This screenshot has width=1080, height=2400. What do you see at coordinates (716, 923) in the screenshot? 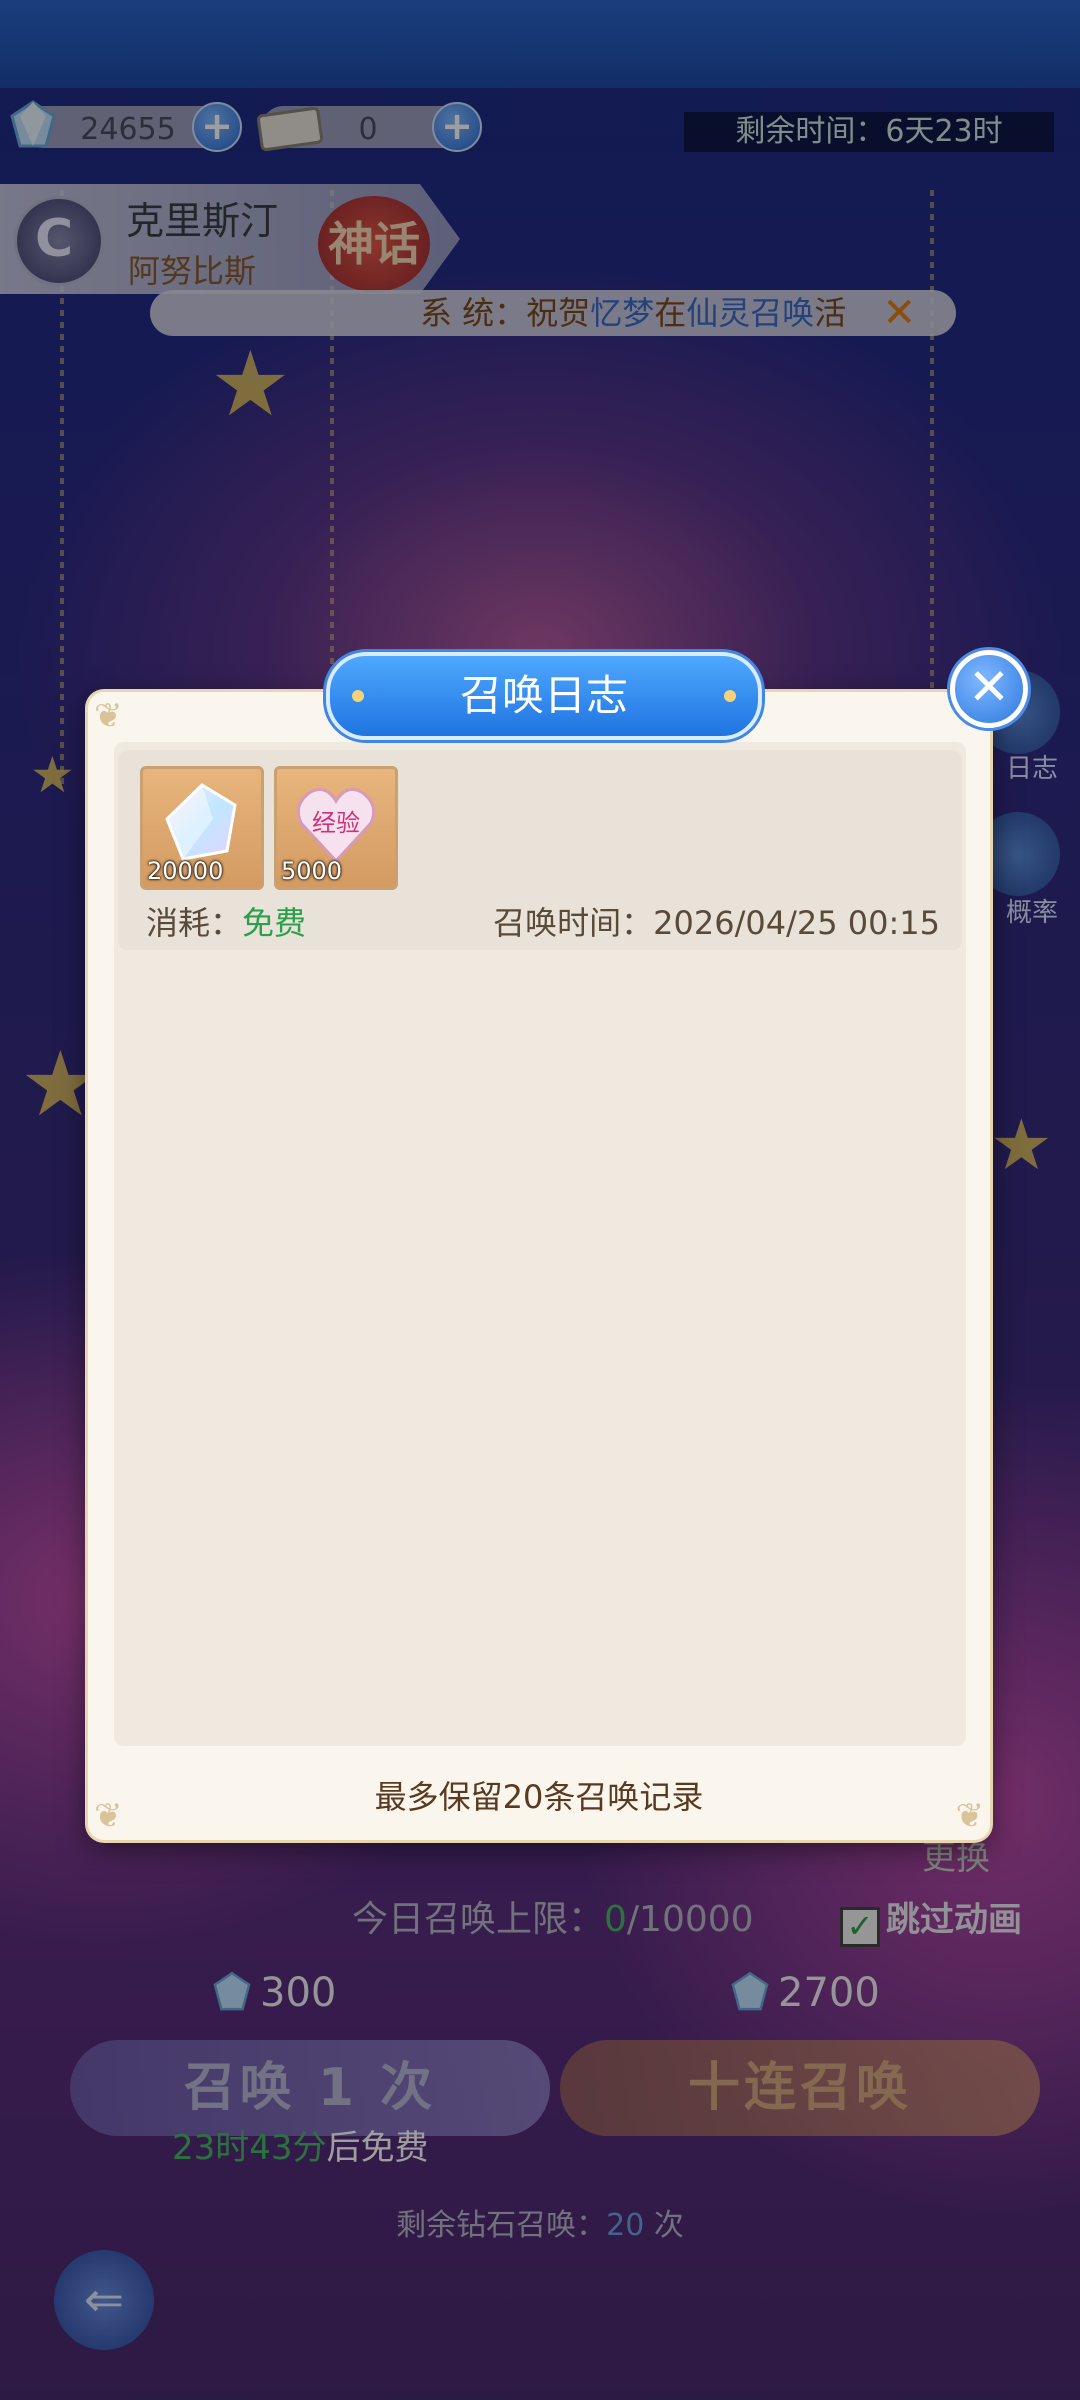
I see `summon-time: 召唤时间：2026/04/25 00:15` at bounding box center [716, 923].